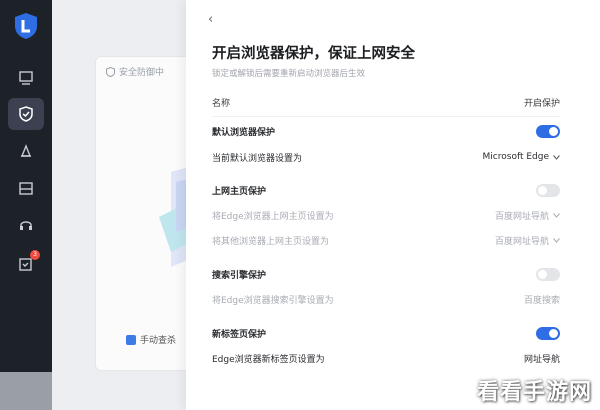 This screenshot has width=600, height=410. I want to click on card-header: 安全防御中, so click(135, 71).